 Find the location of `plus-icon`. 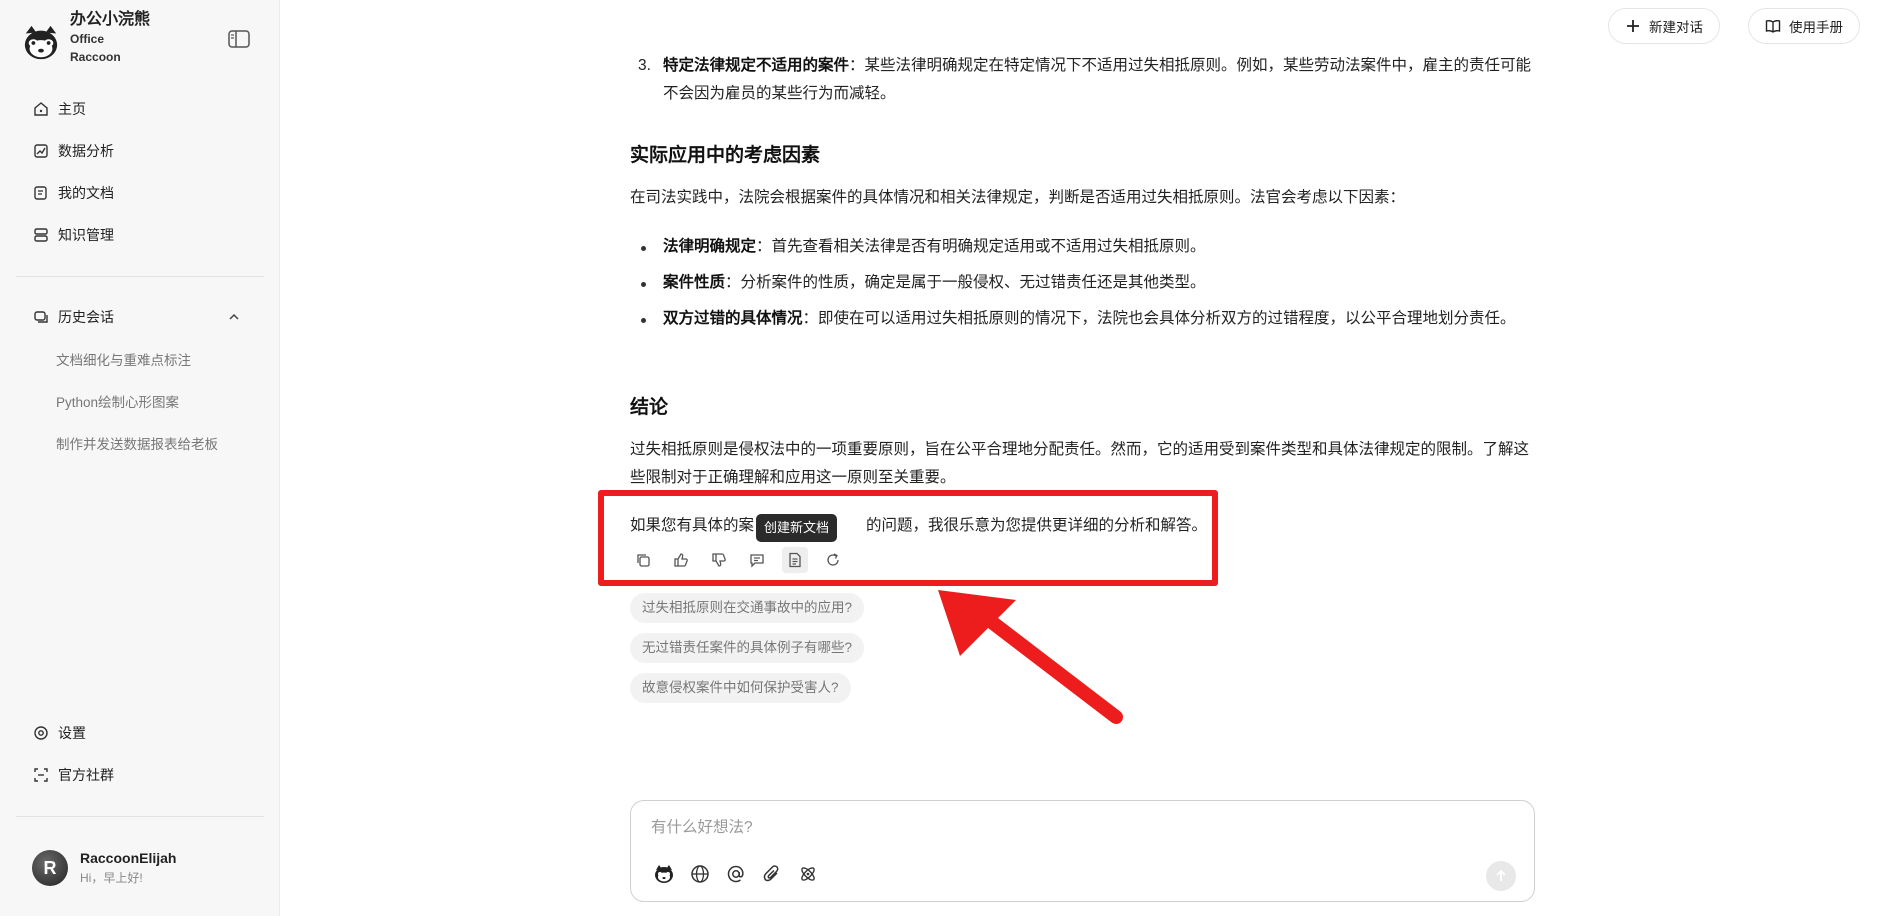

plus-icon is located at coordinates (1633, 26).